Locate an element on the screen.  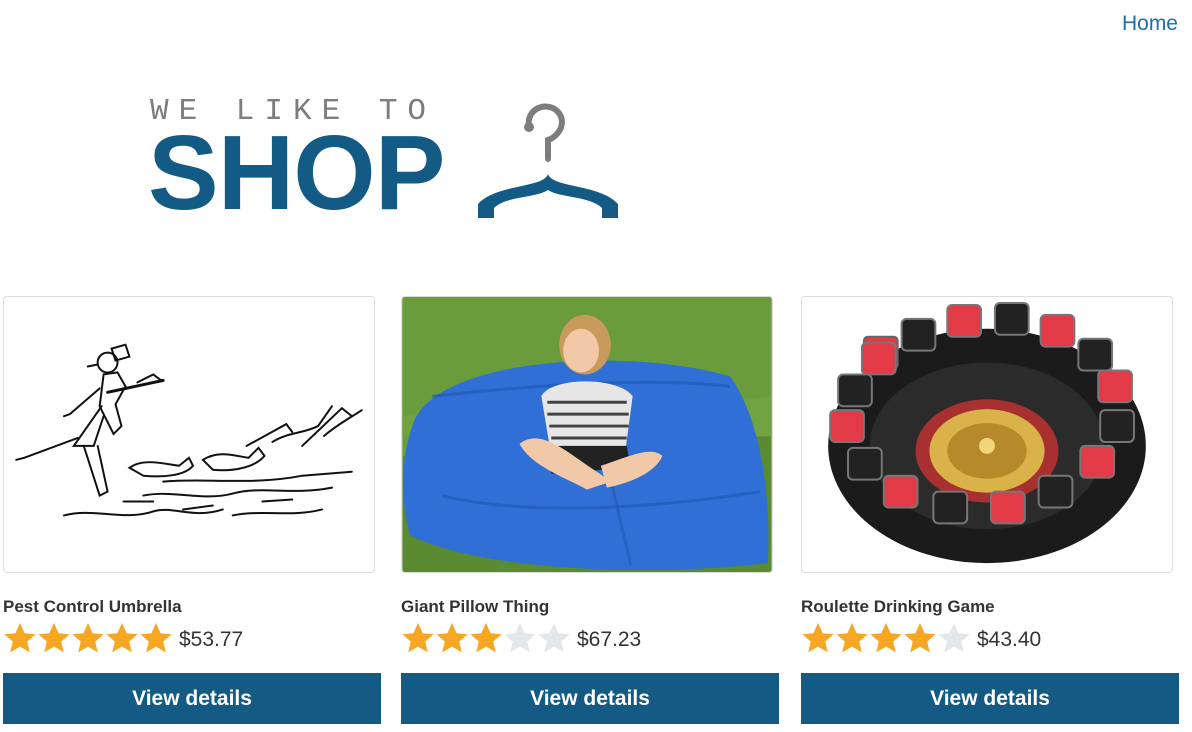
product-rating: $43.40 is located at coordinates (991, 638).